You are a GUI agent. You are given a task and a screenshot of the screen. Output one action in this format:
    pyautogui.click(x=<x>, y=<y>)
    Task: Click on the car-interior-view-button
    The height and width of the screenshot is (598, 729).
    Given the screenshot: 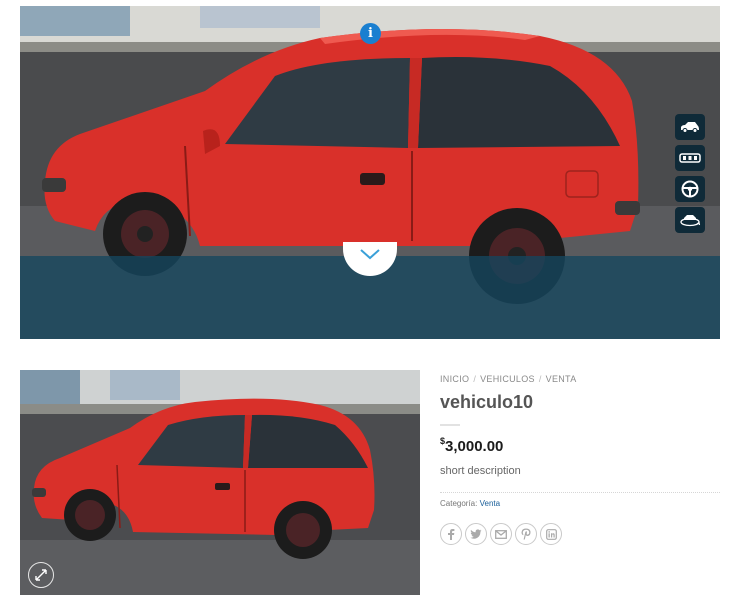 What is the action you would take?
    pyautogui.click(x=690, y=158)
    